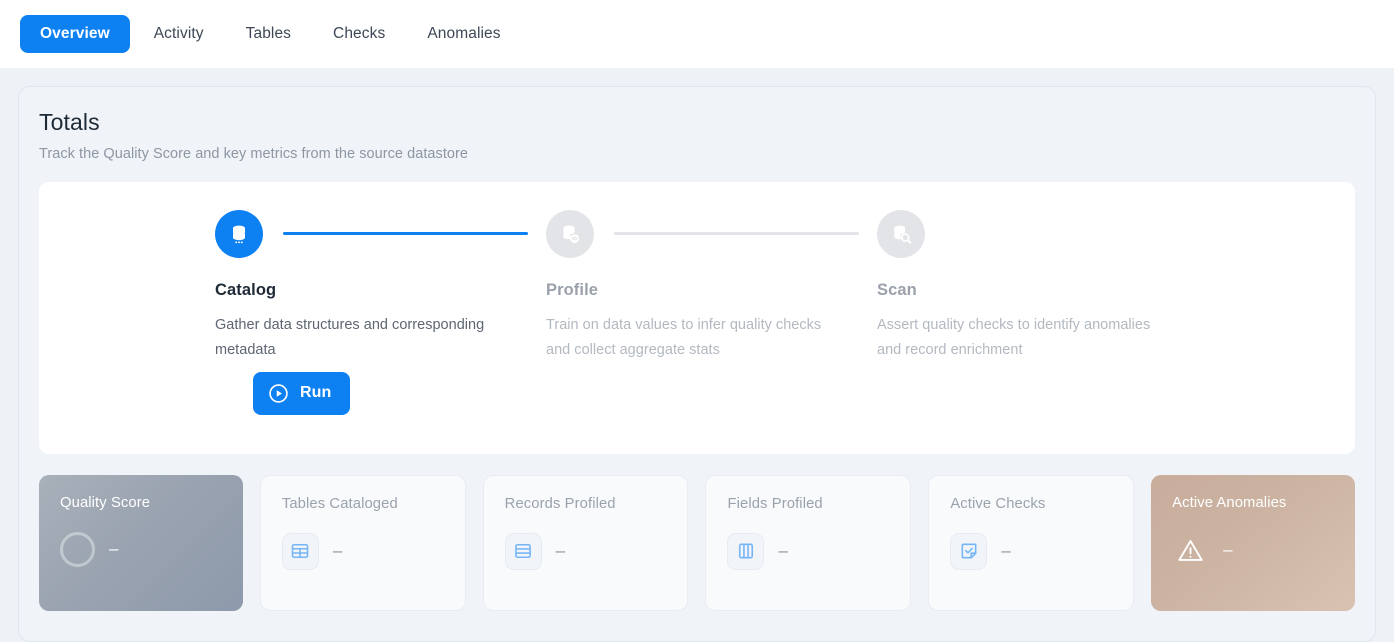 This screenshot has width=1394, height=642. What do you see at coordinates (901, 233) in the screenshot?
I see `database-search-icon` at bounding box center [901, 233].